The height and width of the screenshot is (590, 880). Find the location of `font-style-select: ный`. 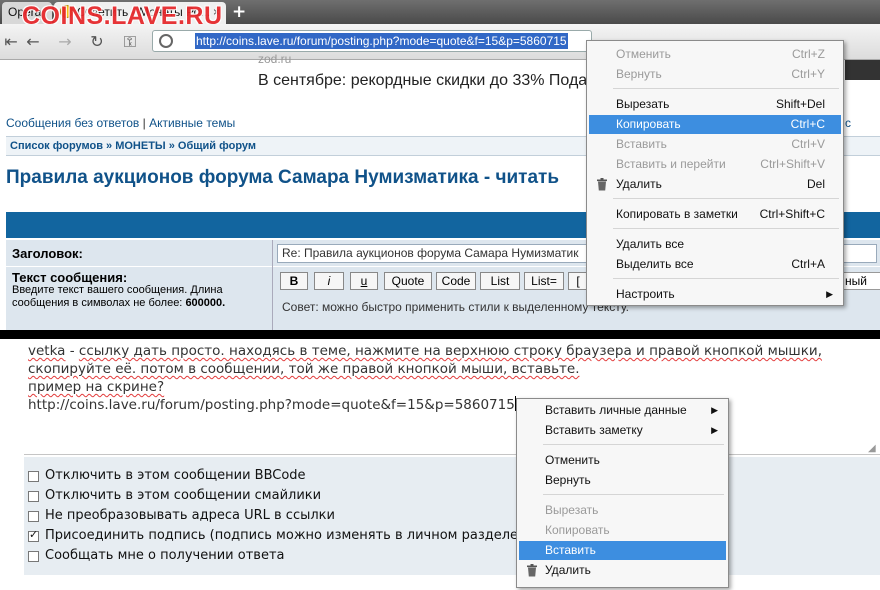

font-style-select: ный is located at coordinates (860, 281).